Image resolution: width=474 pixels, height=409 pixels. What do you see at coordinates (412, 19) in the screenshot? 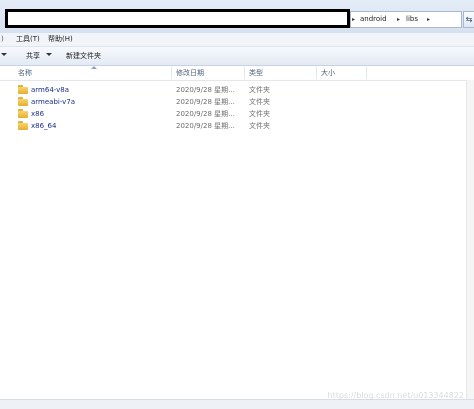
I see `breadcrumb-libs: libs` at bounding box center [412, 19].